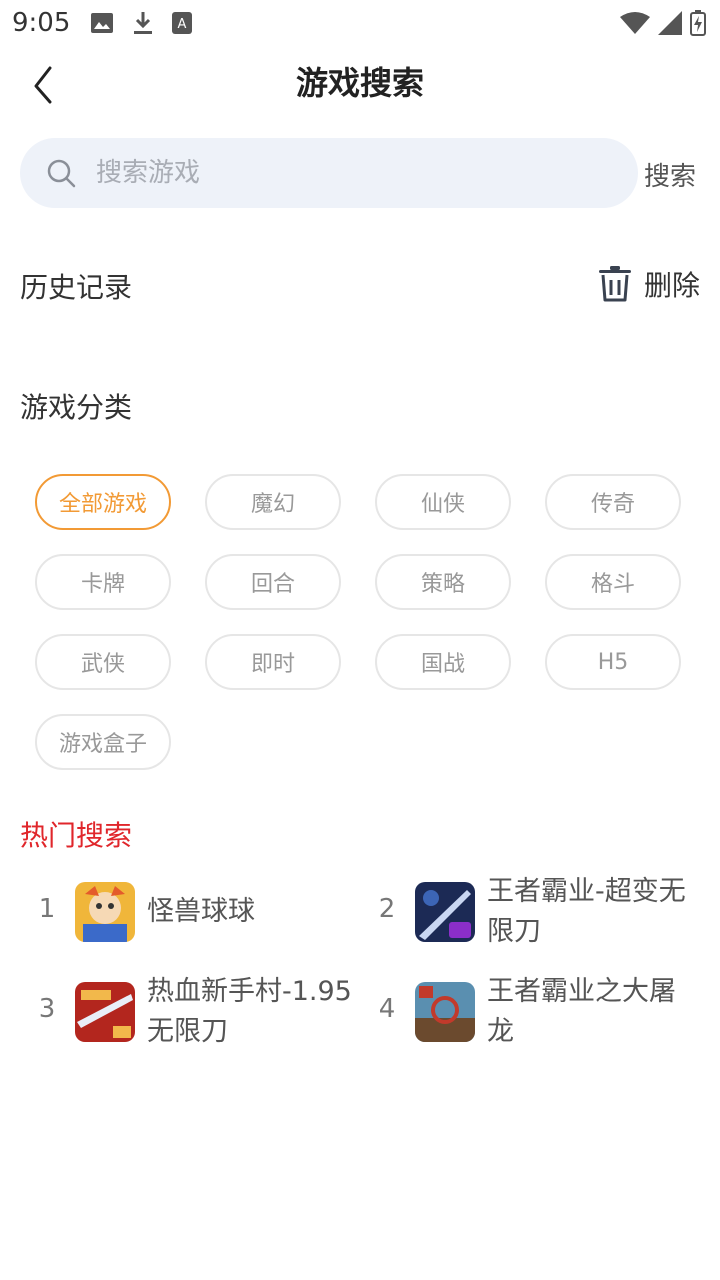 The width and height of the screenshot is (720, 1280). What do you see at coordinates (670, 23) in the screenshot?
I see `signal-icon` at bounding box center [670, 23].